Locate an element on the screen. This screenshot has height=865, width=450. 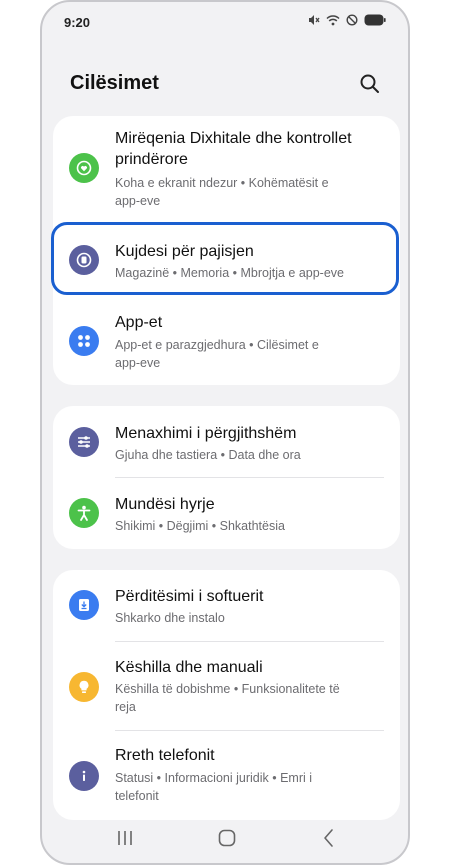
subtitle-line: telefonit is located at coordinates (137, 796).